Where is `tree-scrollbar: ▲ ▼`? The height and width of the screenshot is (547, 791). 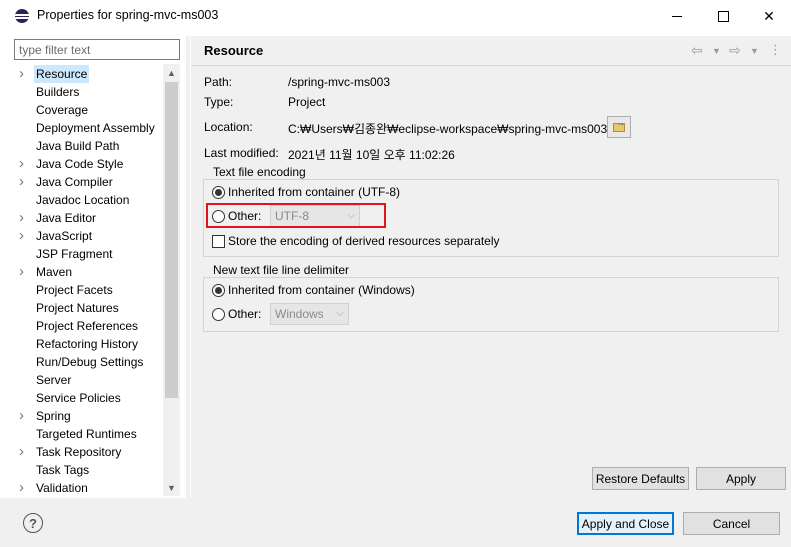
tree-scrollbar: ▲ ▼ is located at coordinates (171, 280).